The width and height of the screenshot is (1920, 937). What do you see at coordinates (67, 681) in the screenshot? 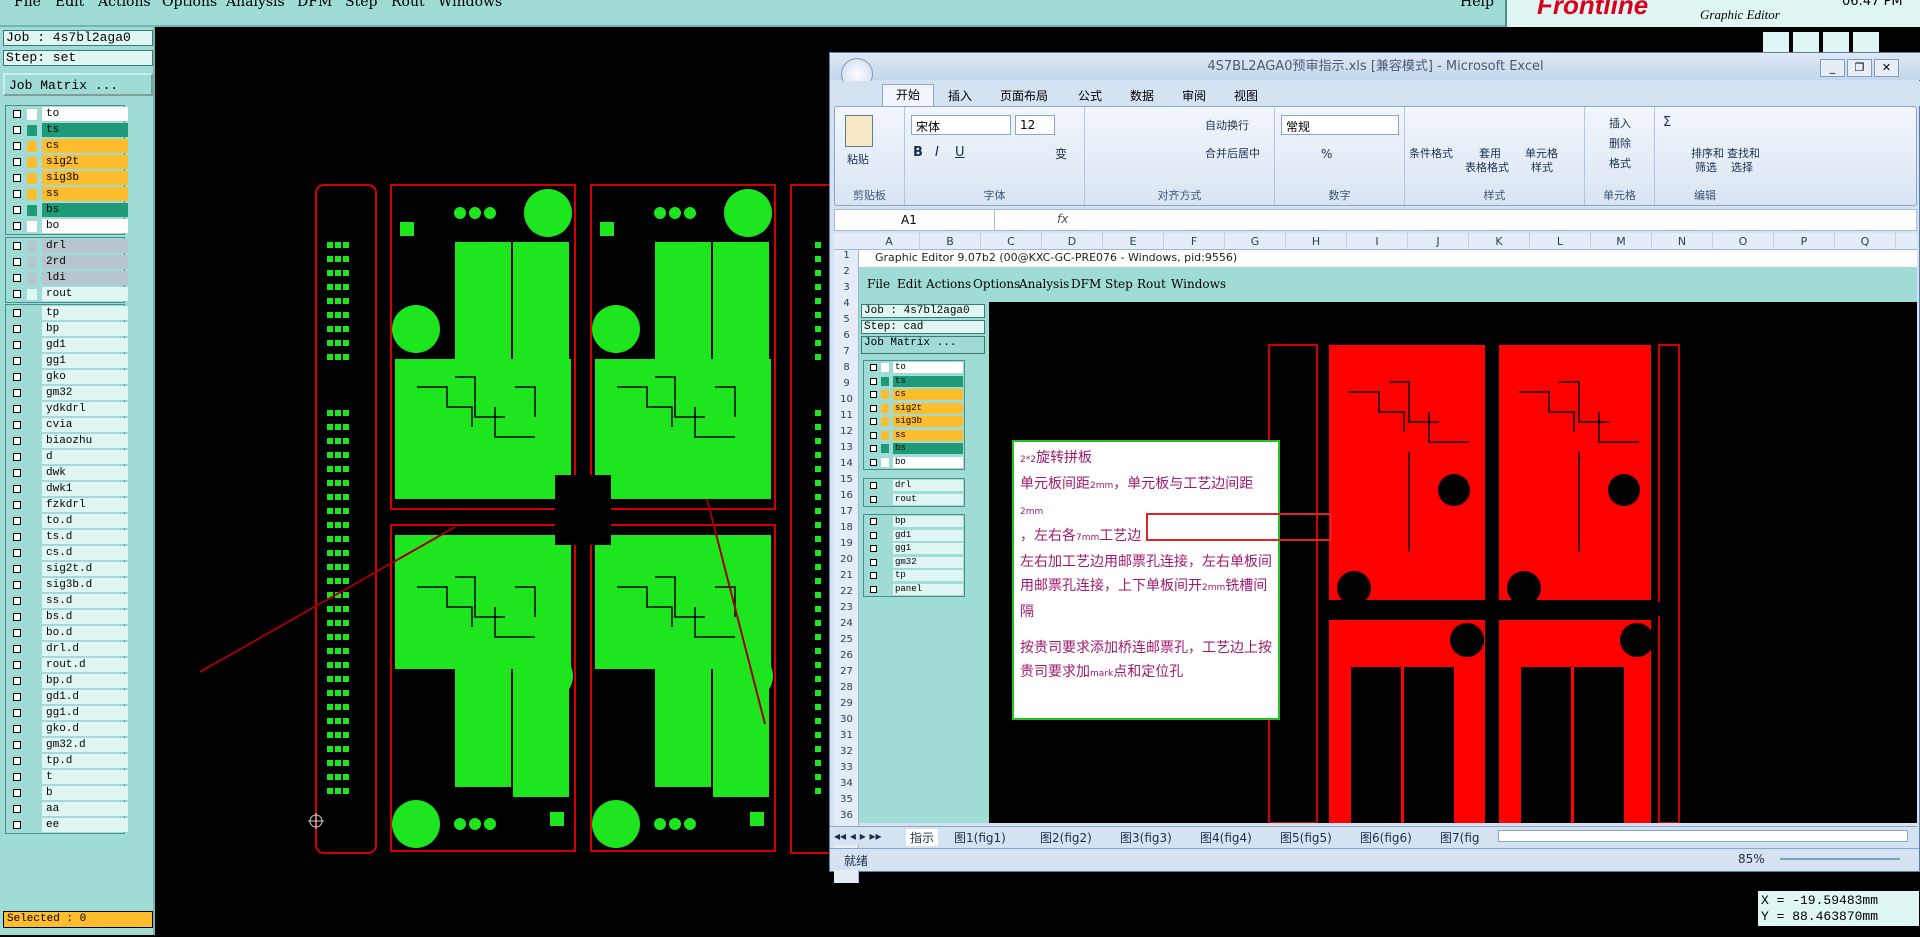
I see `layer-row: bp.d` at bounding box center [67, 681].